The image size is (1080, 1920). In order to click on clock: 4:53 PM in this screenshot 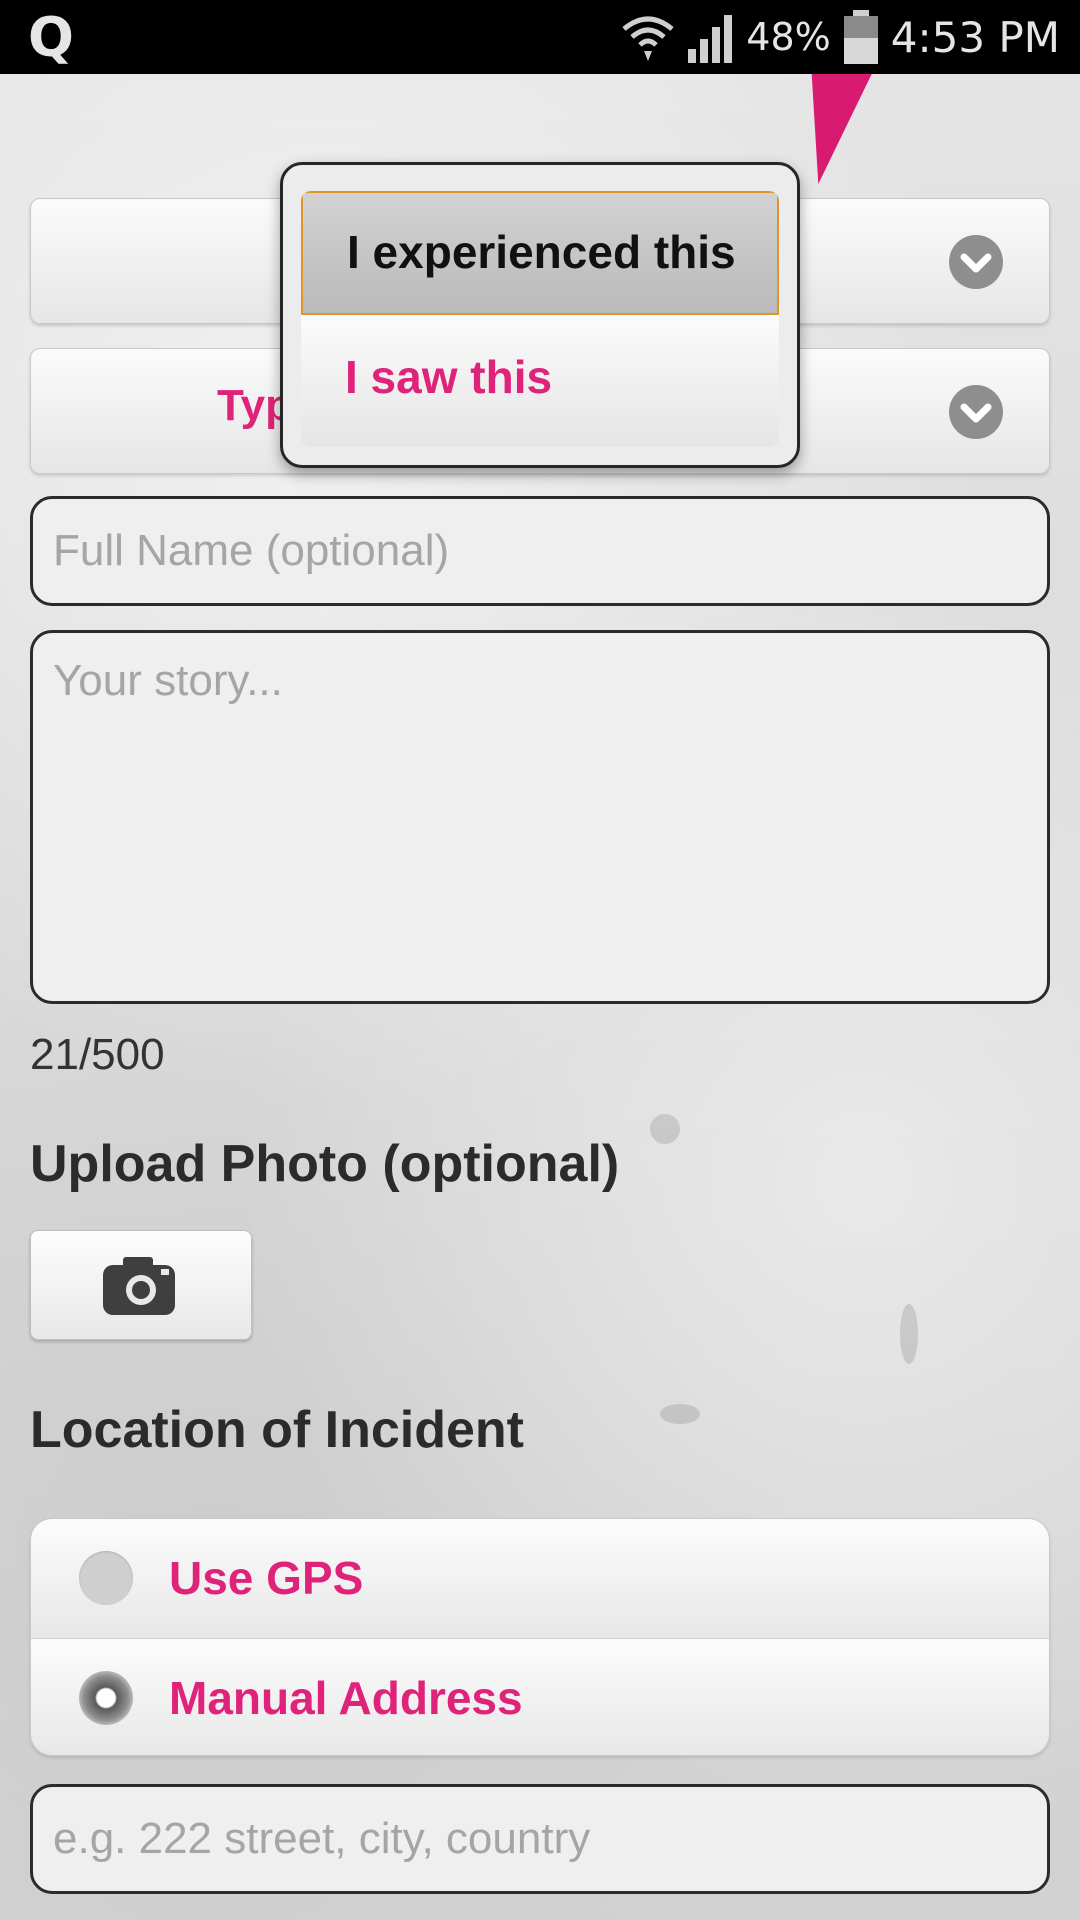, I will do `click(975, 37)`.